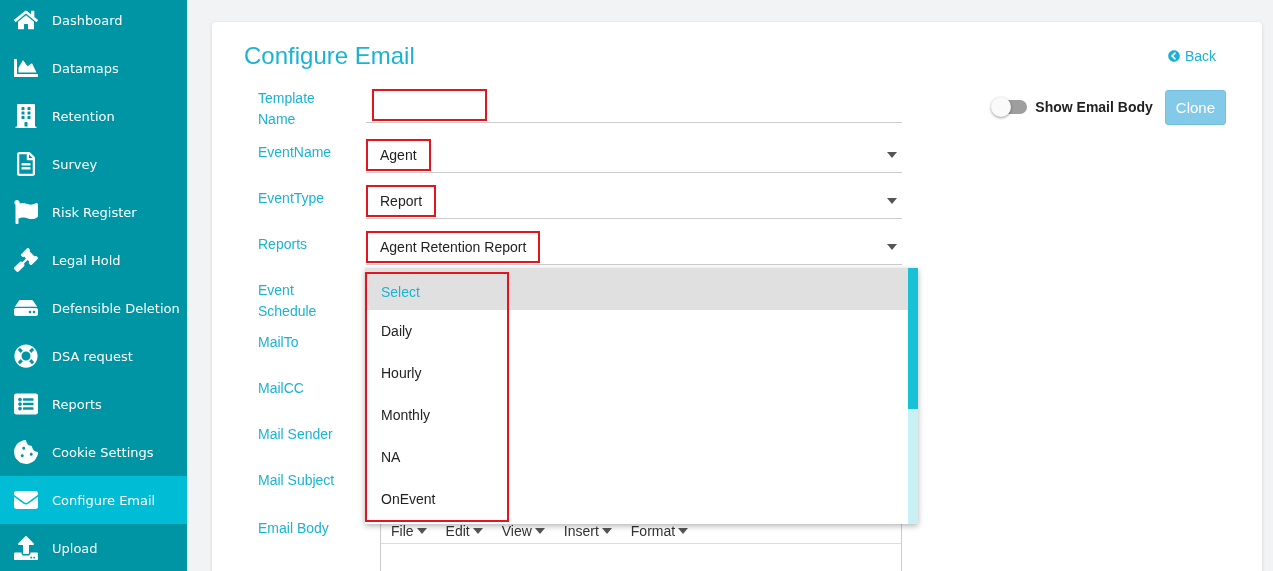 The height and width of the screenshot is (571, 1273). What do you see at coordinates (294, 528) in the screenshot?
I see `field-label: Email Body` at bounding box center [294, 528].